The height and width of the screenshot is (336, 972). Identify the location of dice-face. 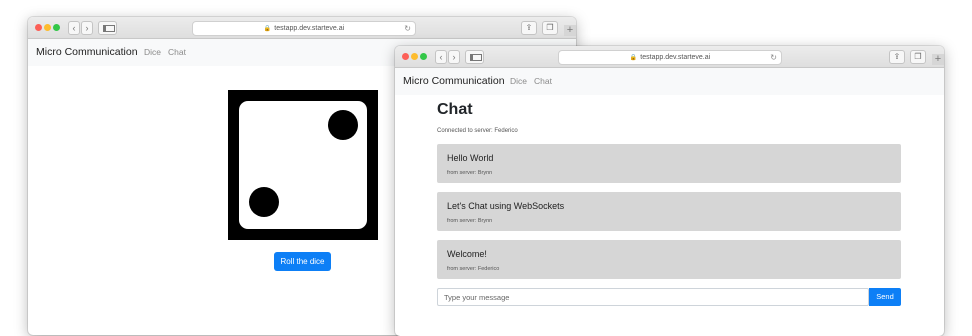
(303, 165).